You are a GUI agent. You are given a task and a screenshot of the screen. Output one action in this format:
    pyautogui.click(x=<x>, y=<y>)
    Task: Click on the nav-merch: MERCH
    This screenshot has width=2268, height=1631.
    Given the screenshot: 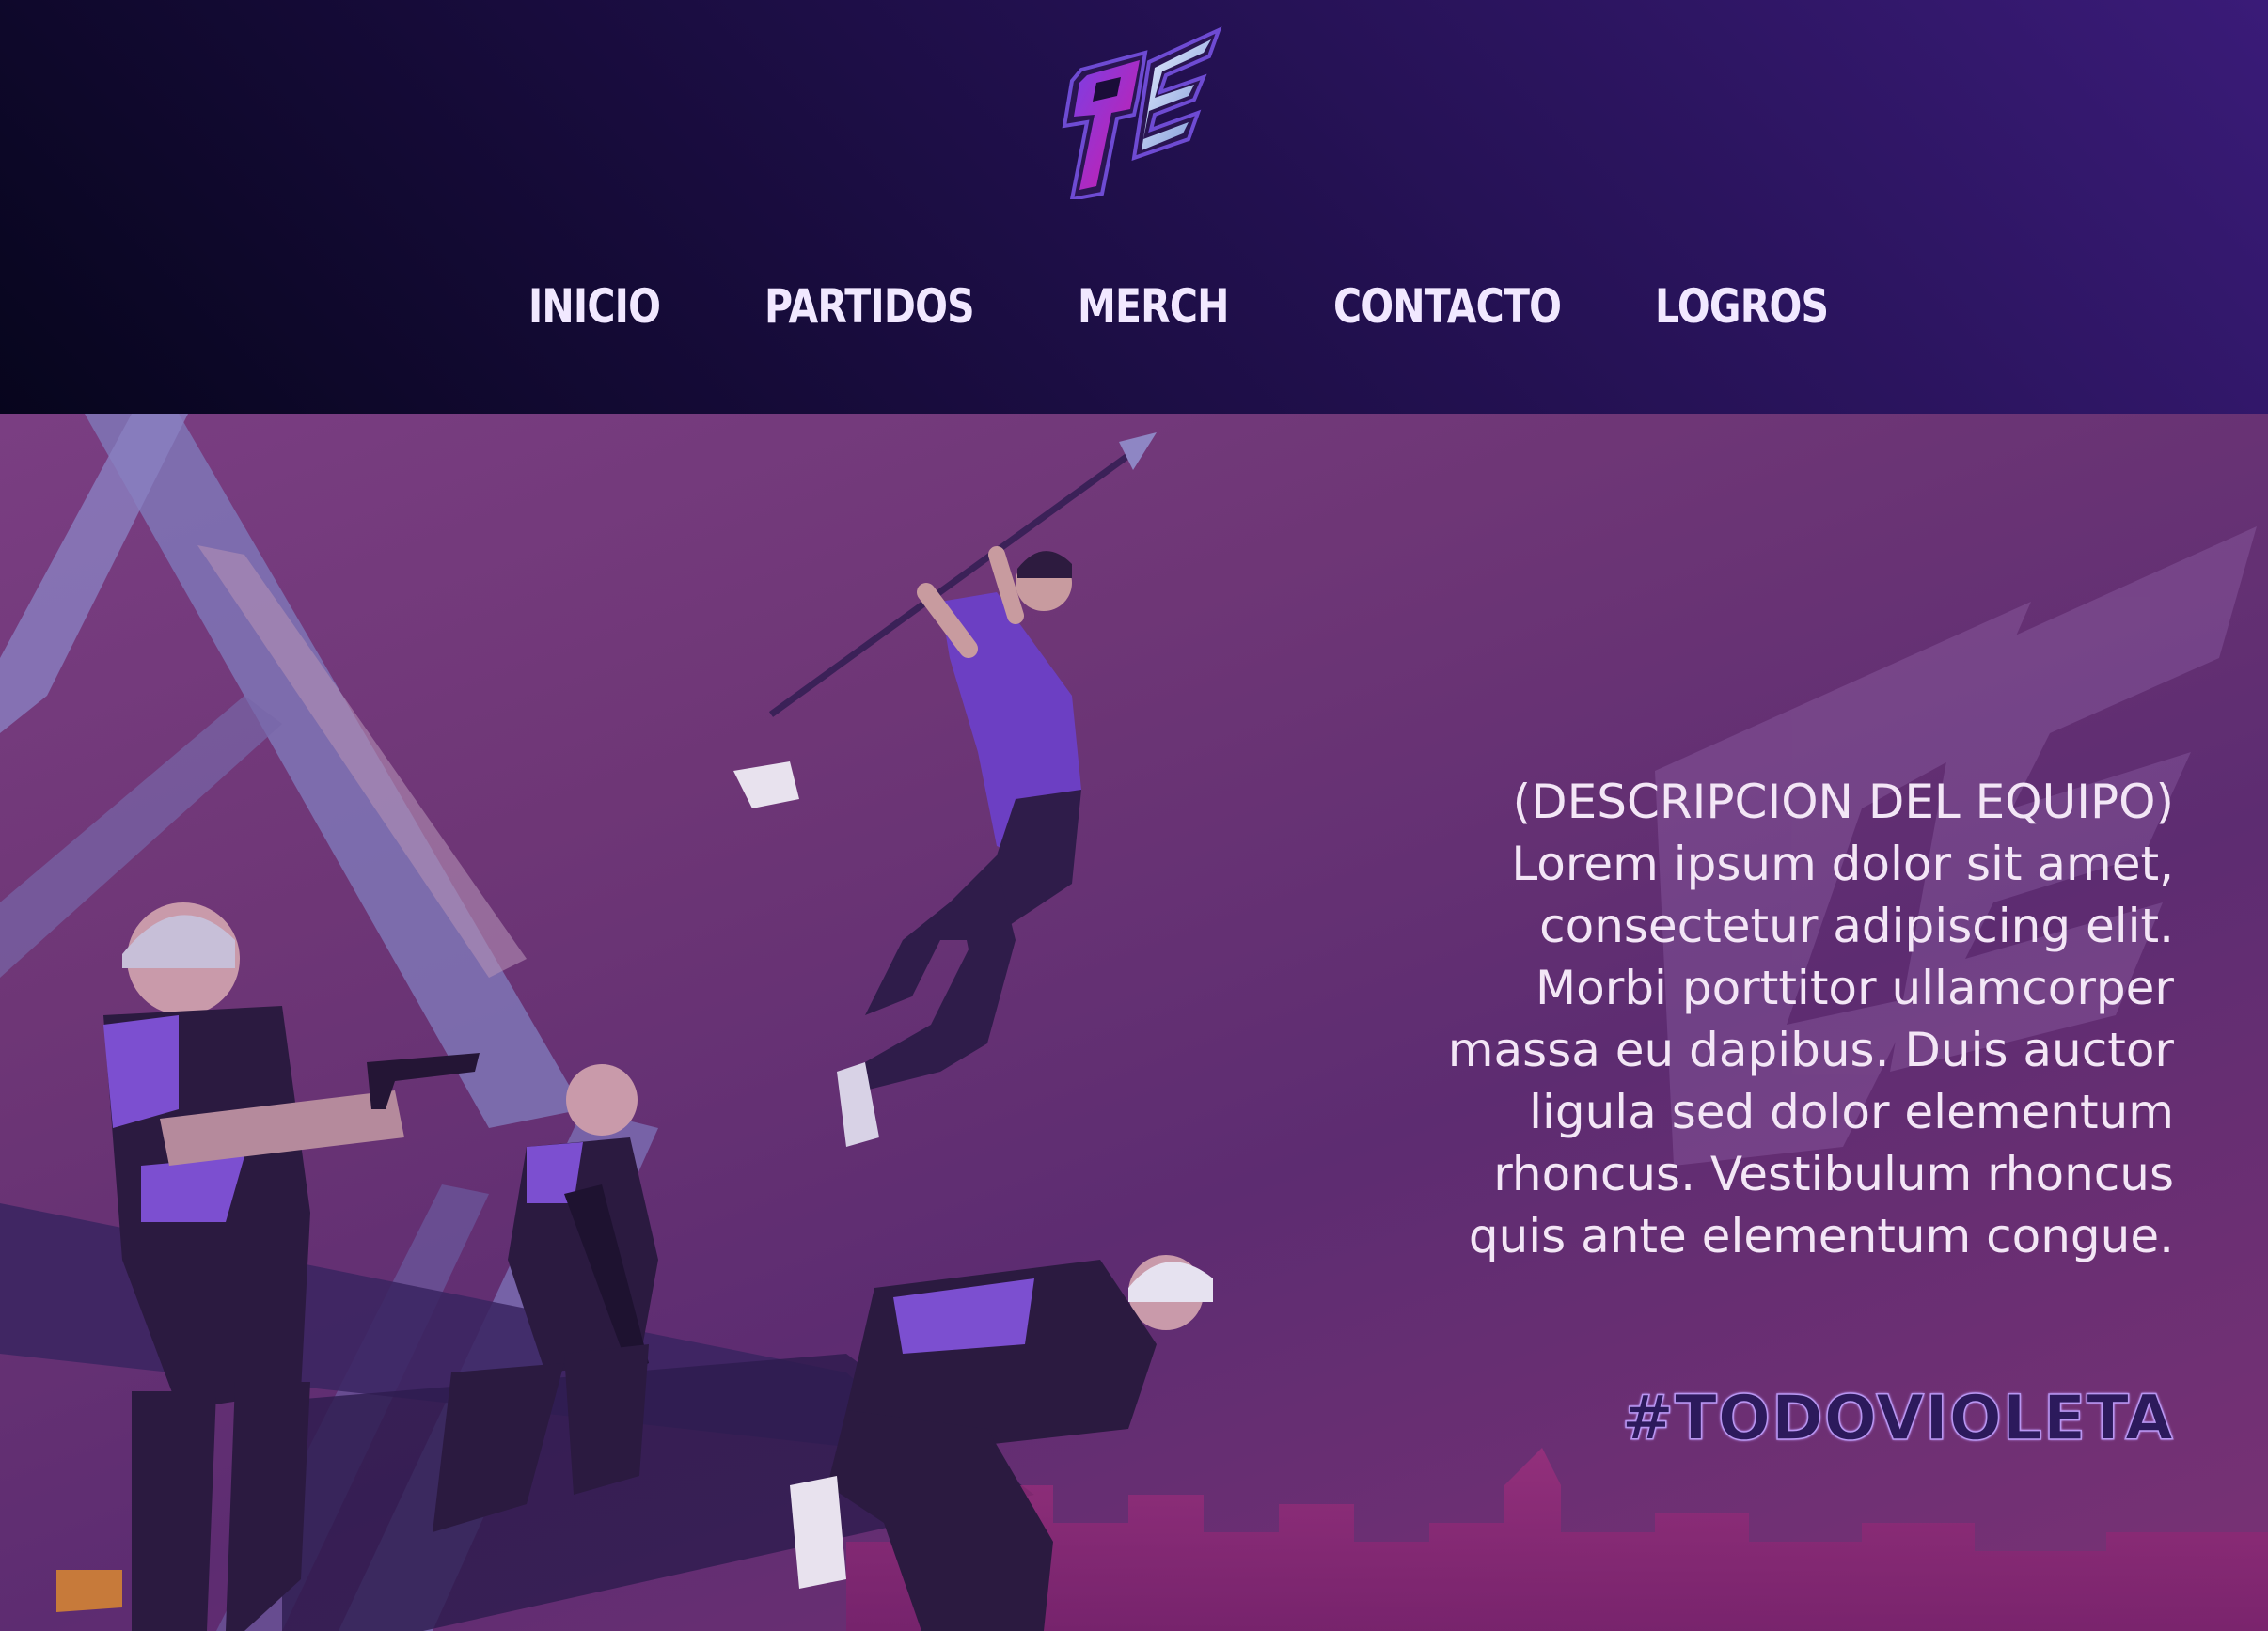 What is the action you would take?
    pyautogui.click(x=1154, y=306)
    